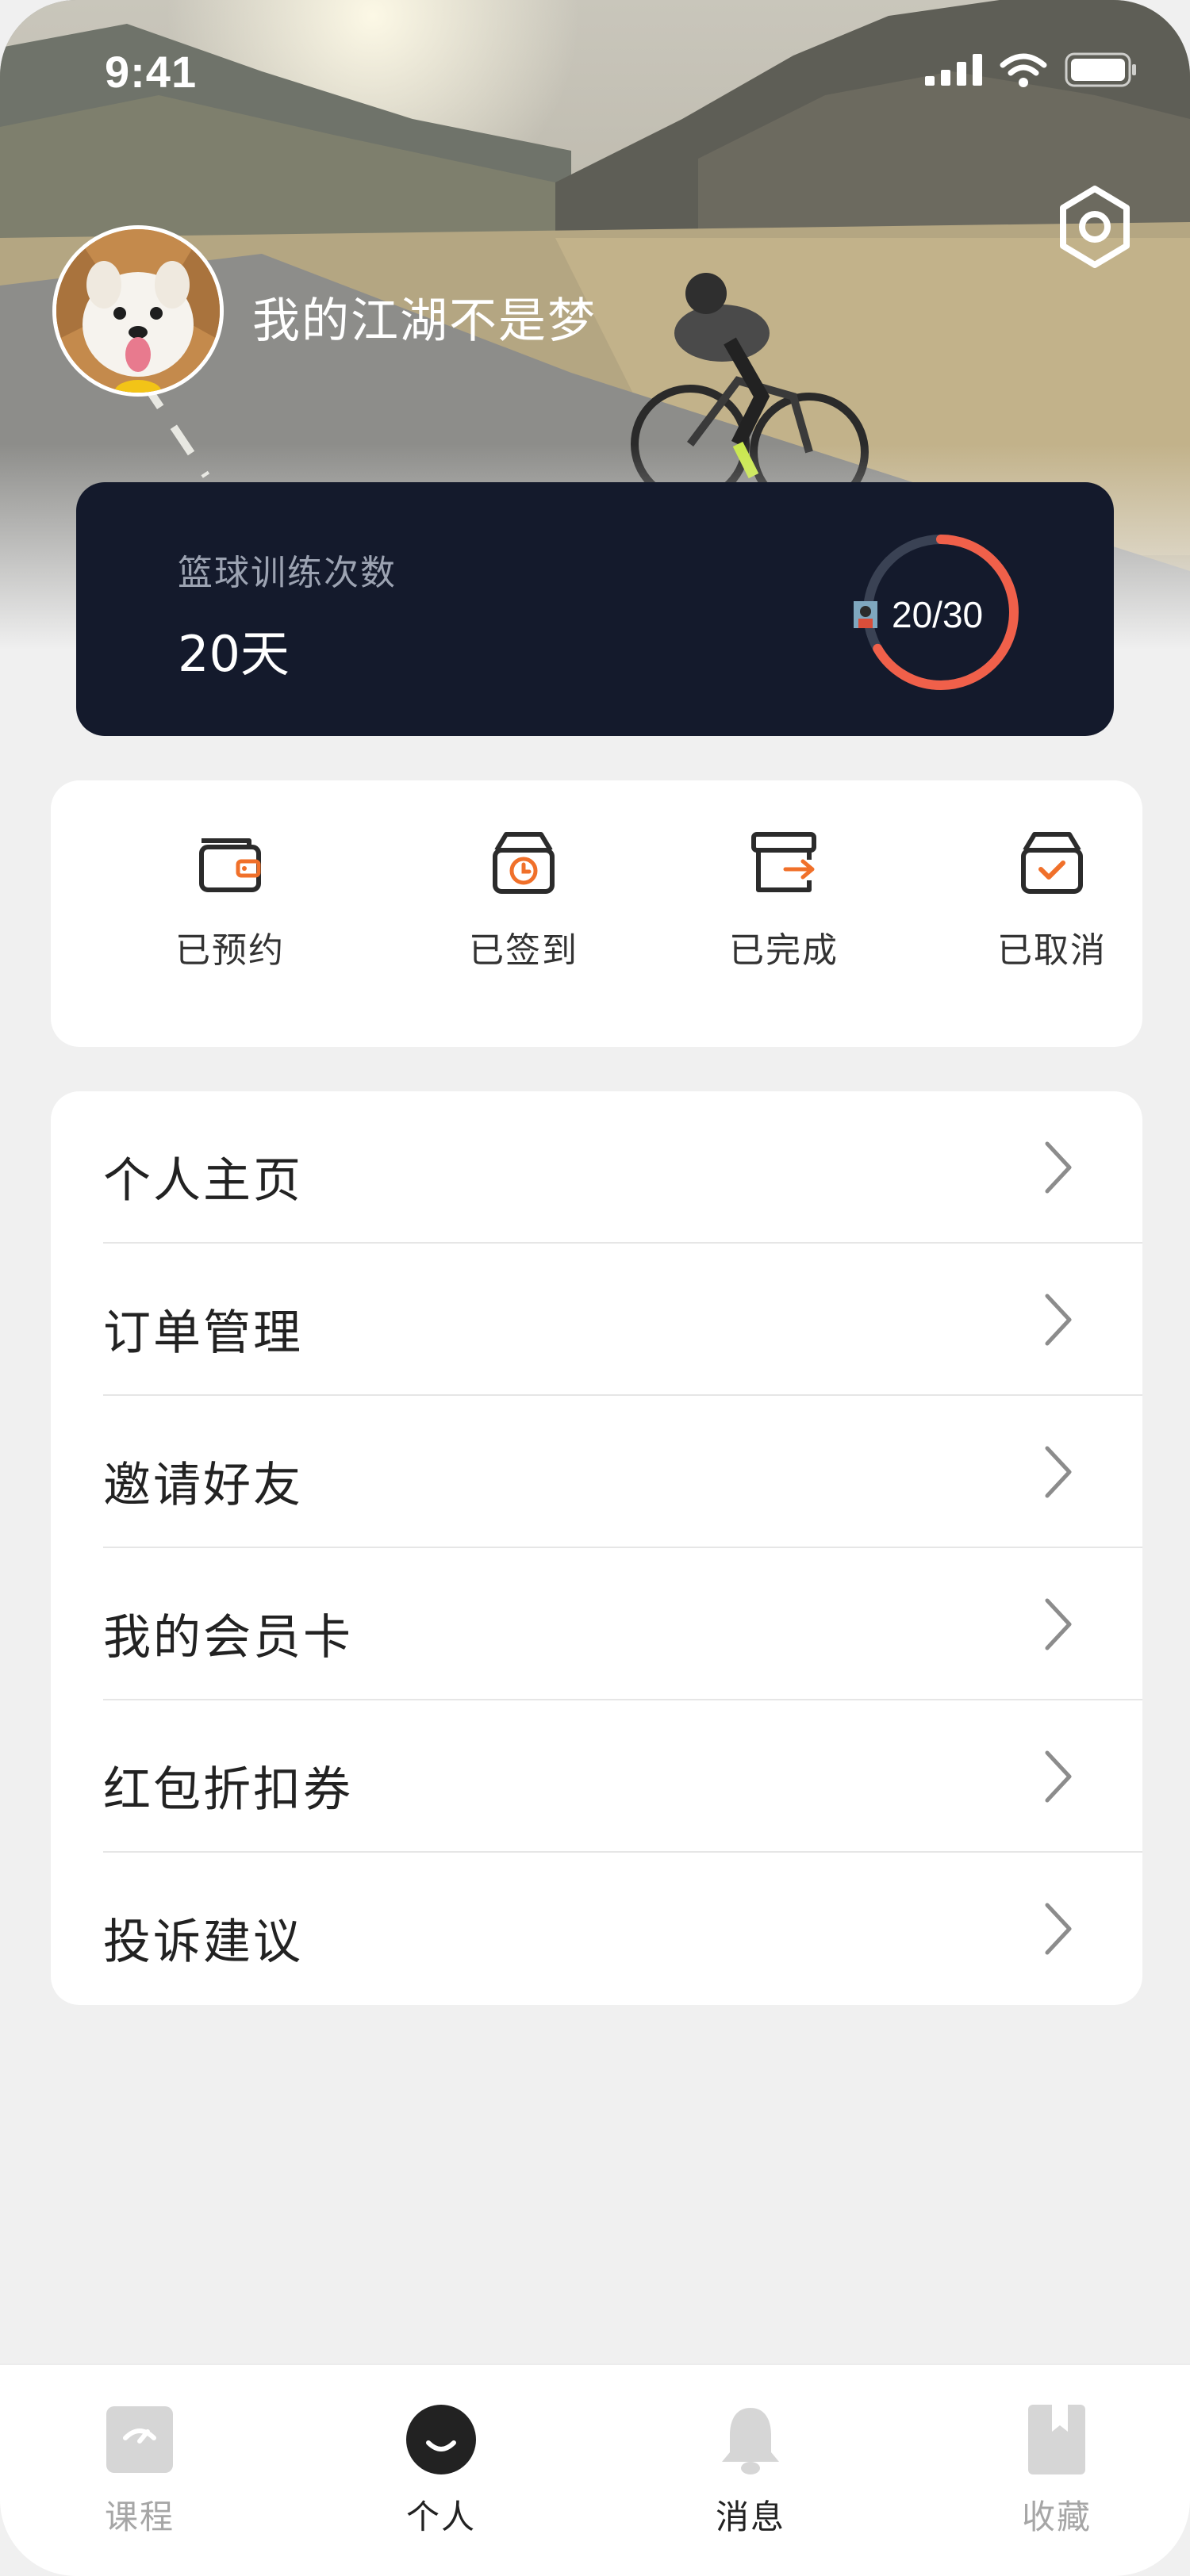 This screenshot has height=2576, width=1190. I want to click on status-checked-in: 已签到, so click(523, 903).